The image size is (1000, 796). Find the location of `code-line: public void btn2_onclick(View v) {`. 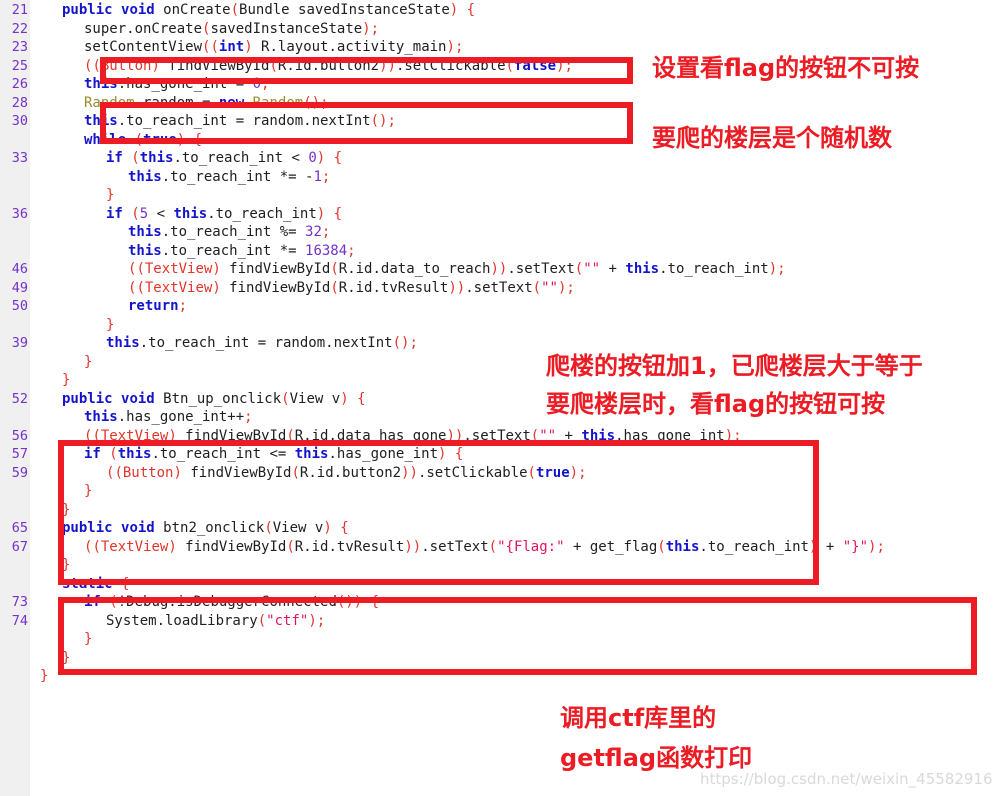

code-line: public void btn2_onclick(View v) { is located at coordinates (205, 528).